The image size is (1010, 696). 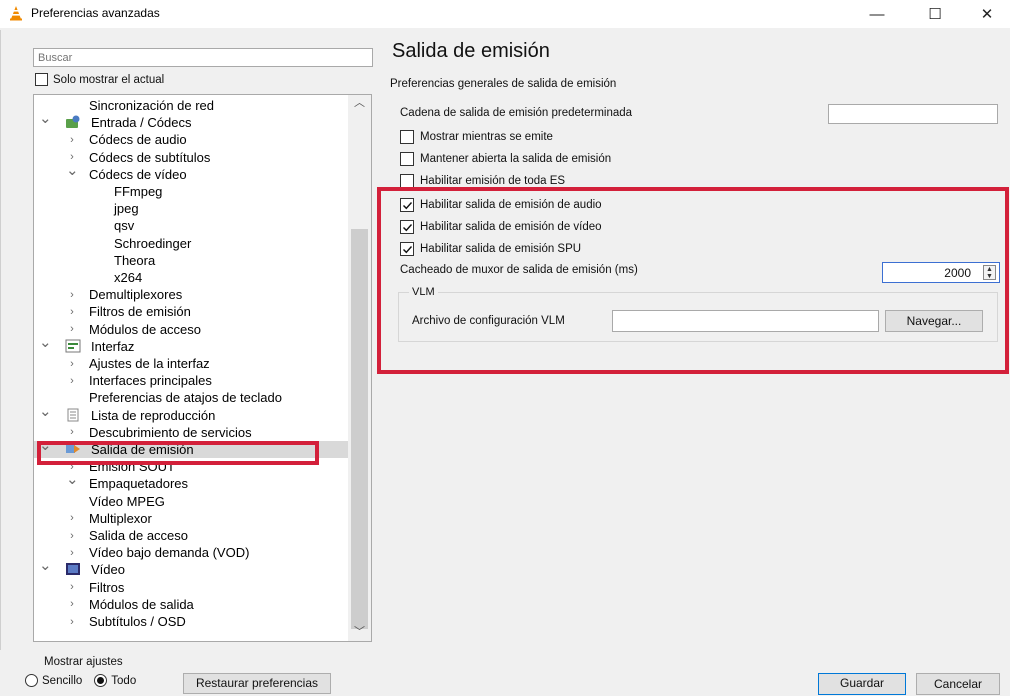 I want to click on radio-todo-label: Todo, so click(x=124, y=680).